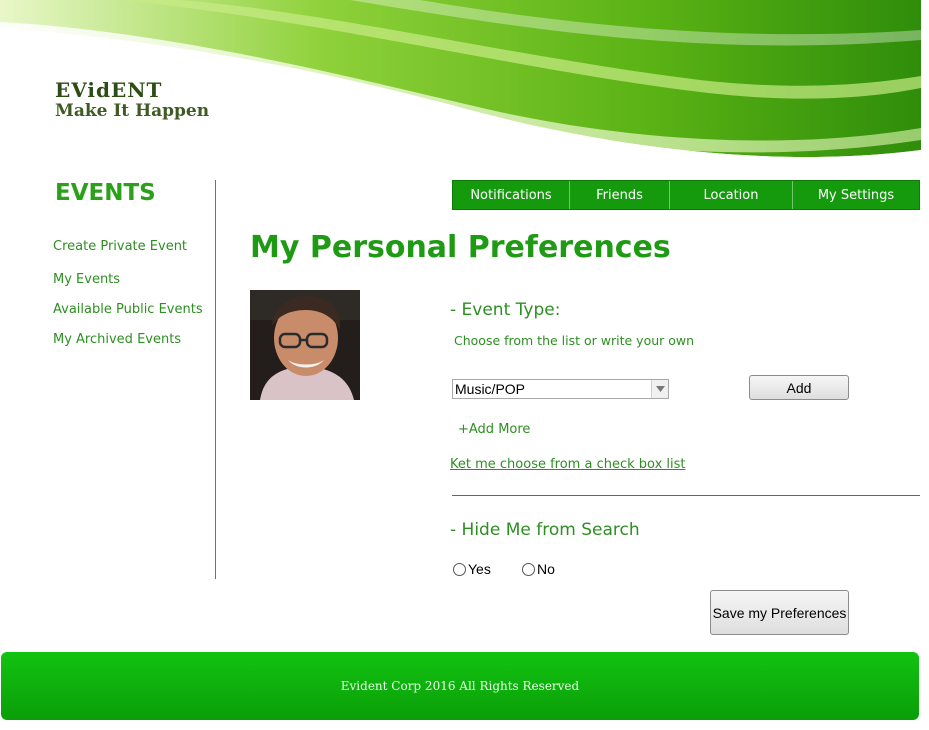 Image resolution: width=929 pixels, height=730 pixels. What do you see at coordinates (128, 309) in the screenshot?
I see `sidebar-item-available-public-events: Available Public Events` at bounding box center [128, 309].